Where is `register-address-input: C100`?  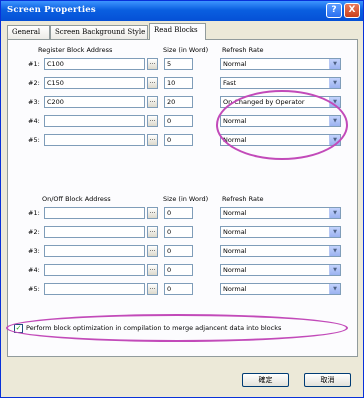
register-address-input: C100 is located at coordinates (94, 64).